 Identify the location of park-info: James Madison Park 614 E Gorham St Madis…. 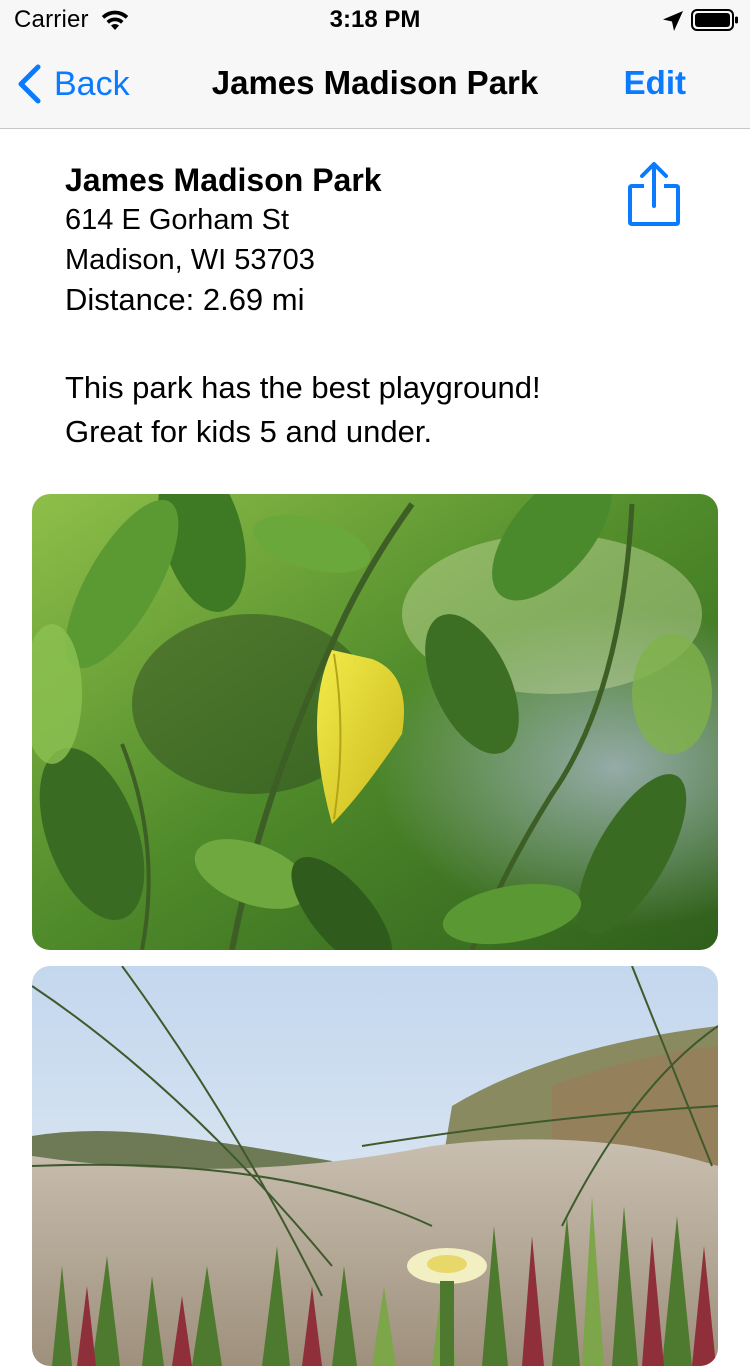
(223, 240).